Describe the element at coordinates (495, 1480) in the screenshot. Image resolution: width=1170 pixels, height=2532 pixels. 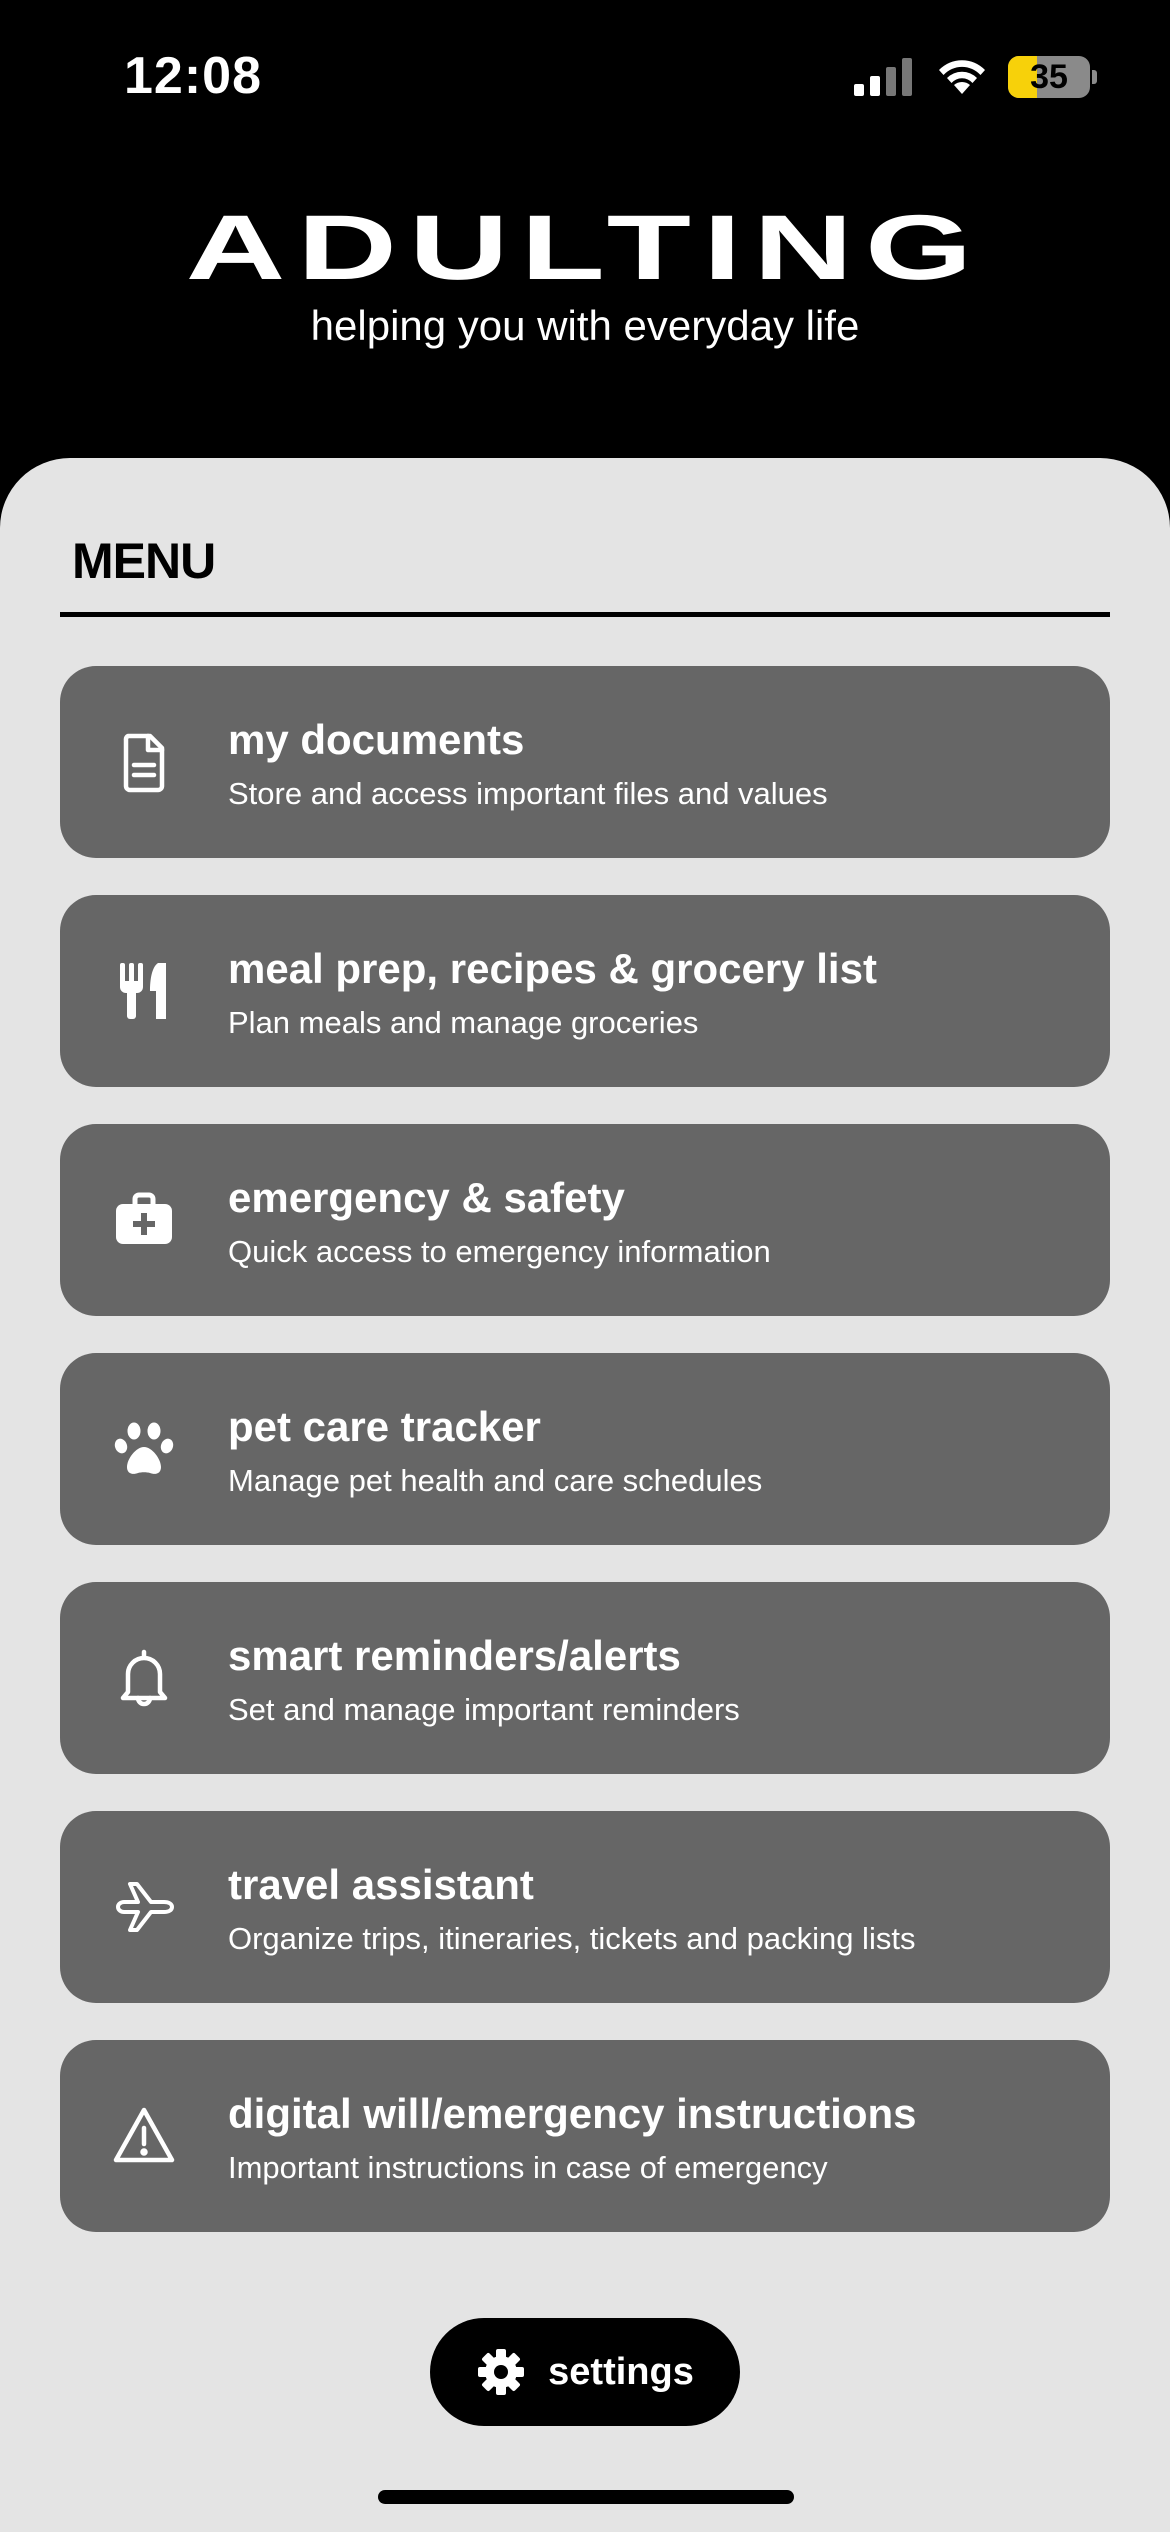
I see `menu-item-description: Manage pet health and care schedules` at that location.